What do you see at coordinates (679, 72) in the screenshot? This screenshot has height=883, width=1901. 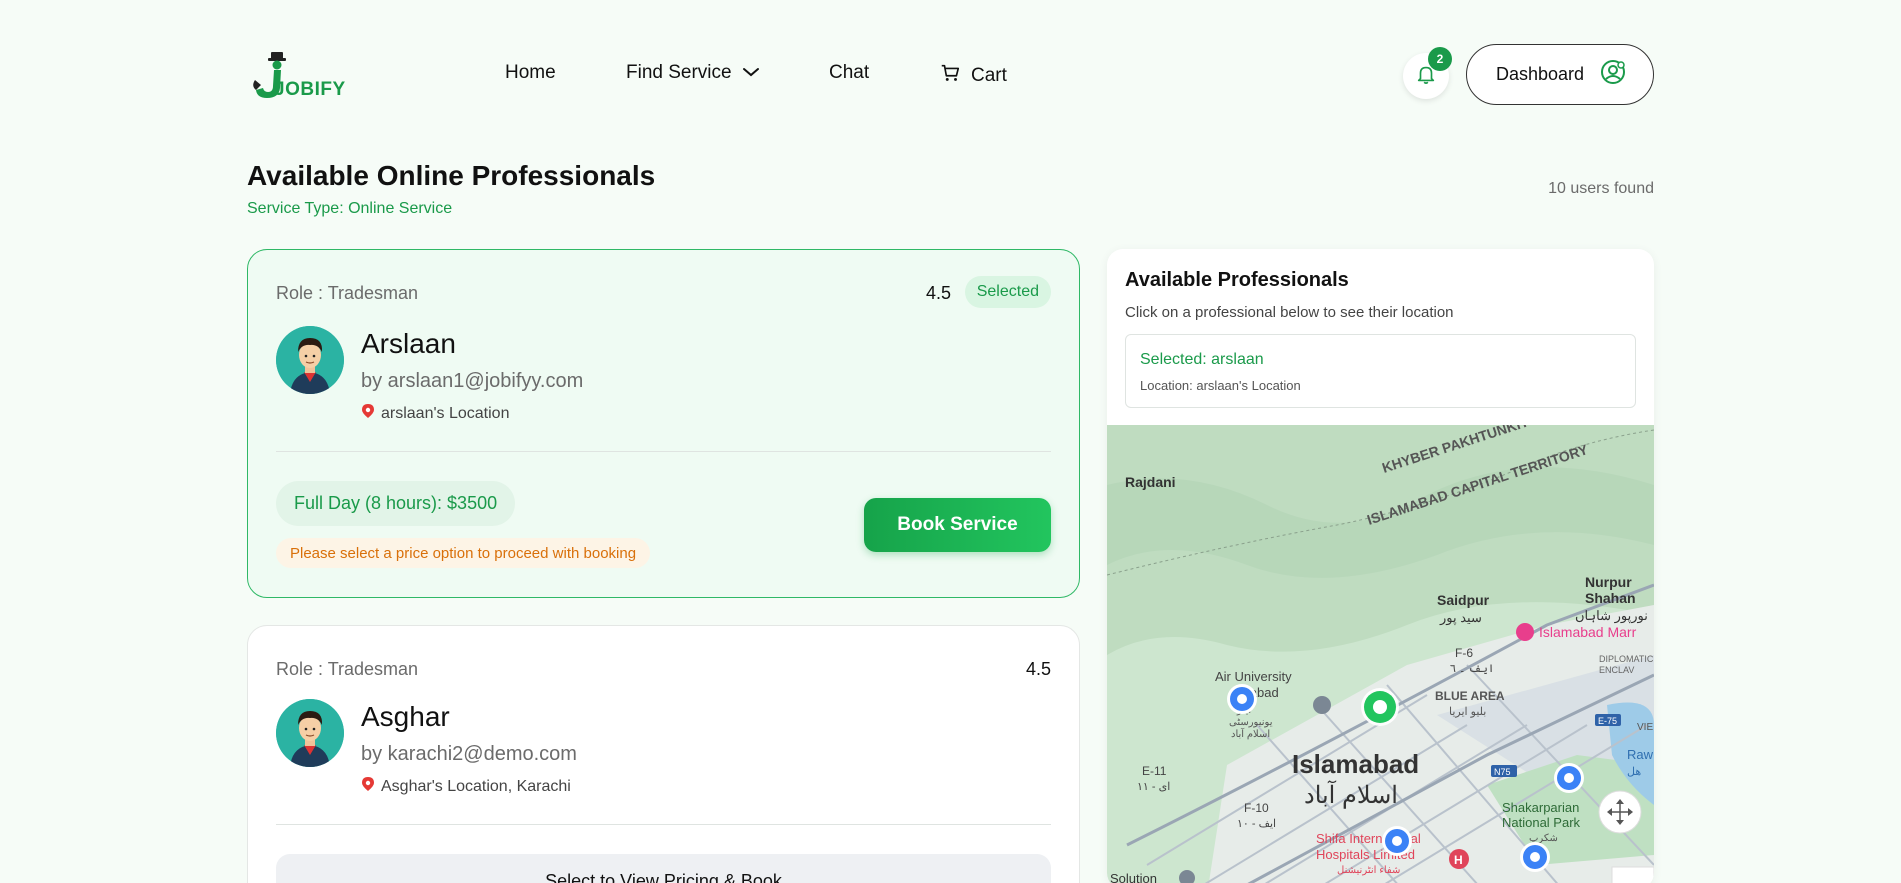 I see `nav-find-service-label: Find Service` at bounding box center [679, 72].